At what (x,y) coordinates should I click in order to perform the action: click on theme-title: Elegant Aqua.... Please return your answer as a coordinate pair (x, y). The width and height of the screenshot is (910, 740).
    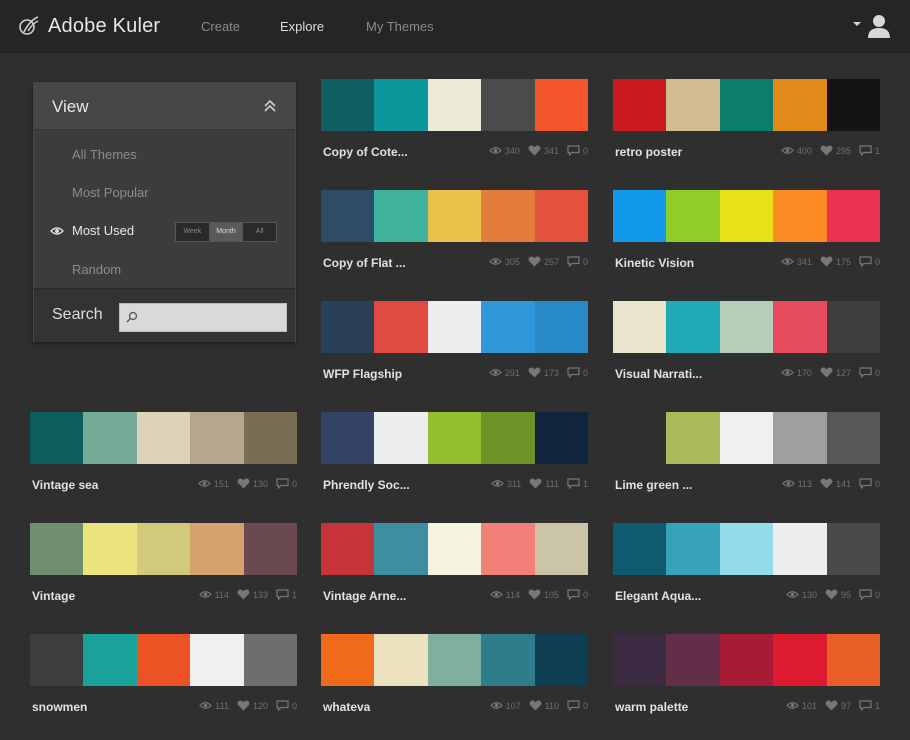
    Looking at the image, I should click on (658, 596).